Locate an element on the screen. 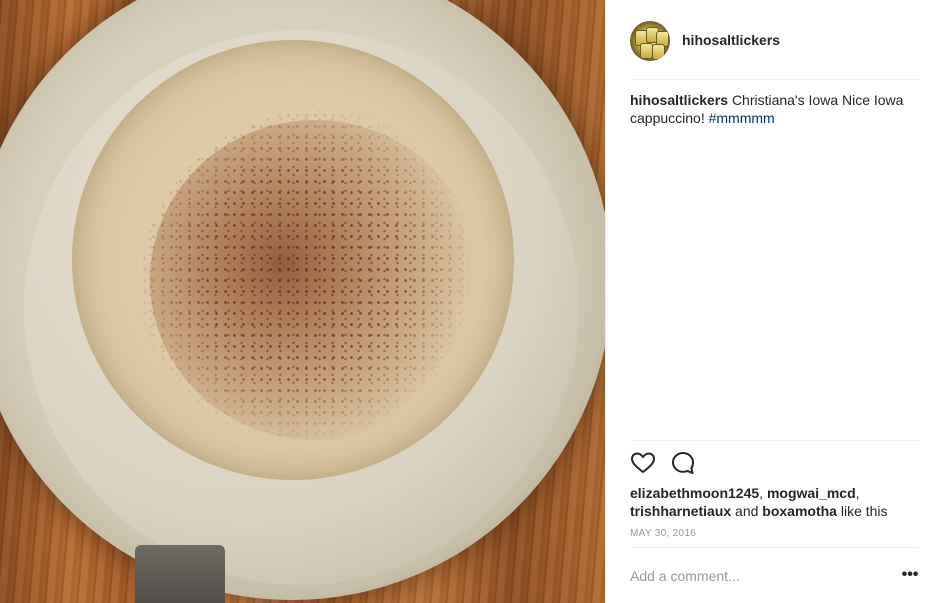 The width and height of the screenshot is (943, 603). likes-and: and is located at coordinates (747, 511).